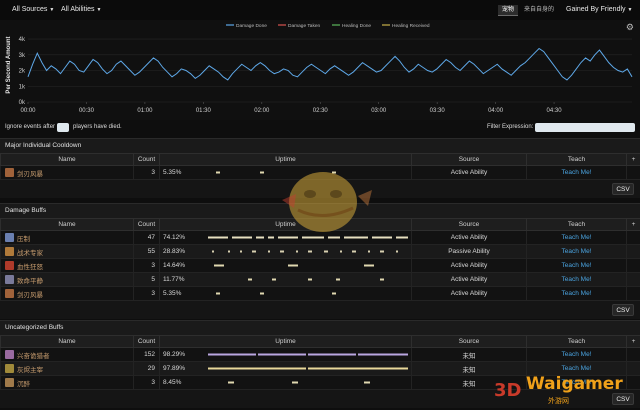  I want to click on x-tick-label: 02:30, so click(321, 111).